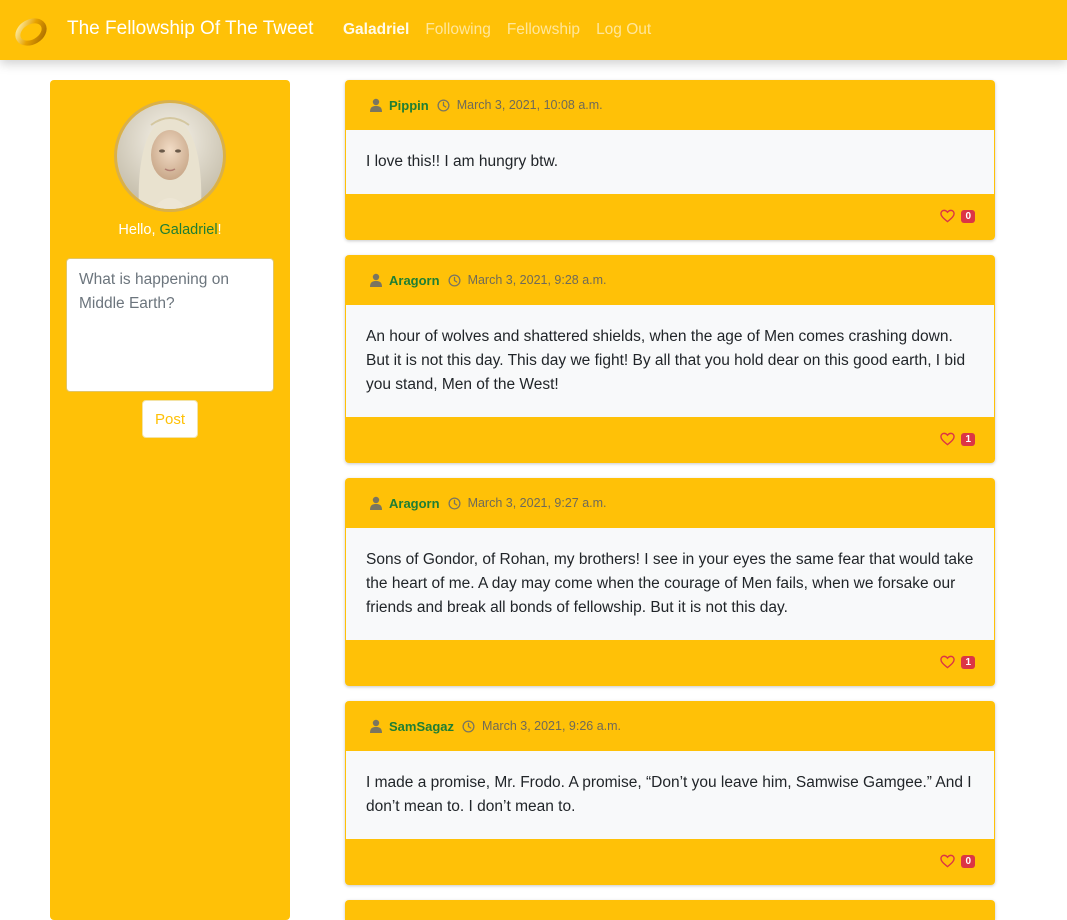 Image resolution: width=1067 pixels, height=920 pixels. I want to click on nav-link-profile: Galadriel, so click(376, 30).